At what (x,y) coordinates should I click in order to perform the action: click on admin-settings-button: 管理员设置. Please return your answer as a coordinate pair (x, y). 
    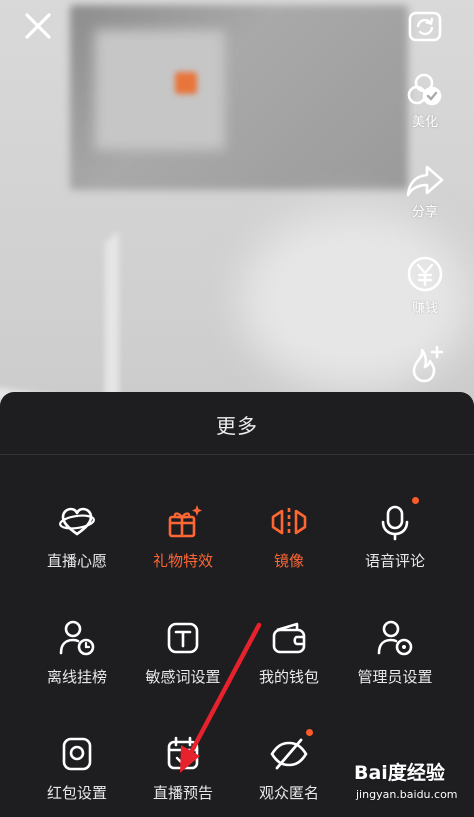
    Looking at the image, I should click on (395, 651).